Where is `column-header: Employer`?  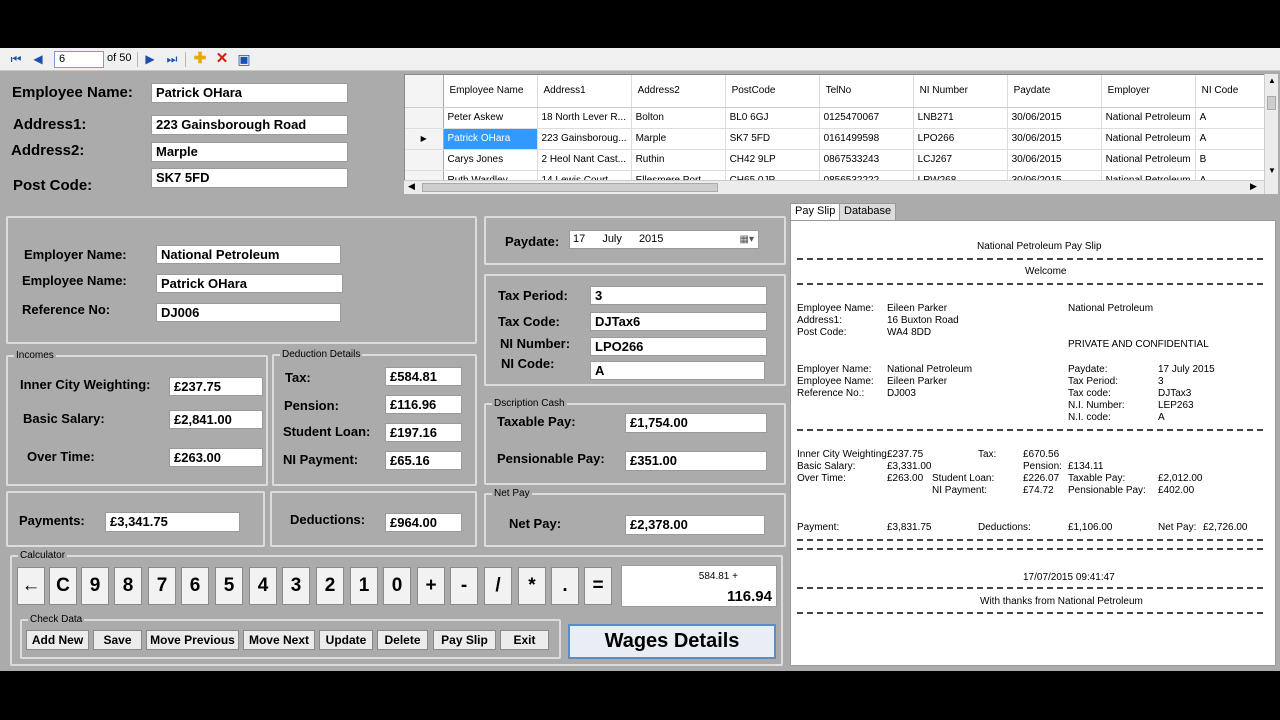 column-header: Employer is located at coordinates (1148, 91).